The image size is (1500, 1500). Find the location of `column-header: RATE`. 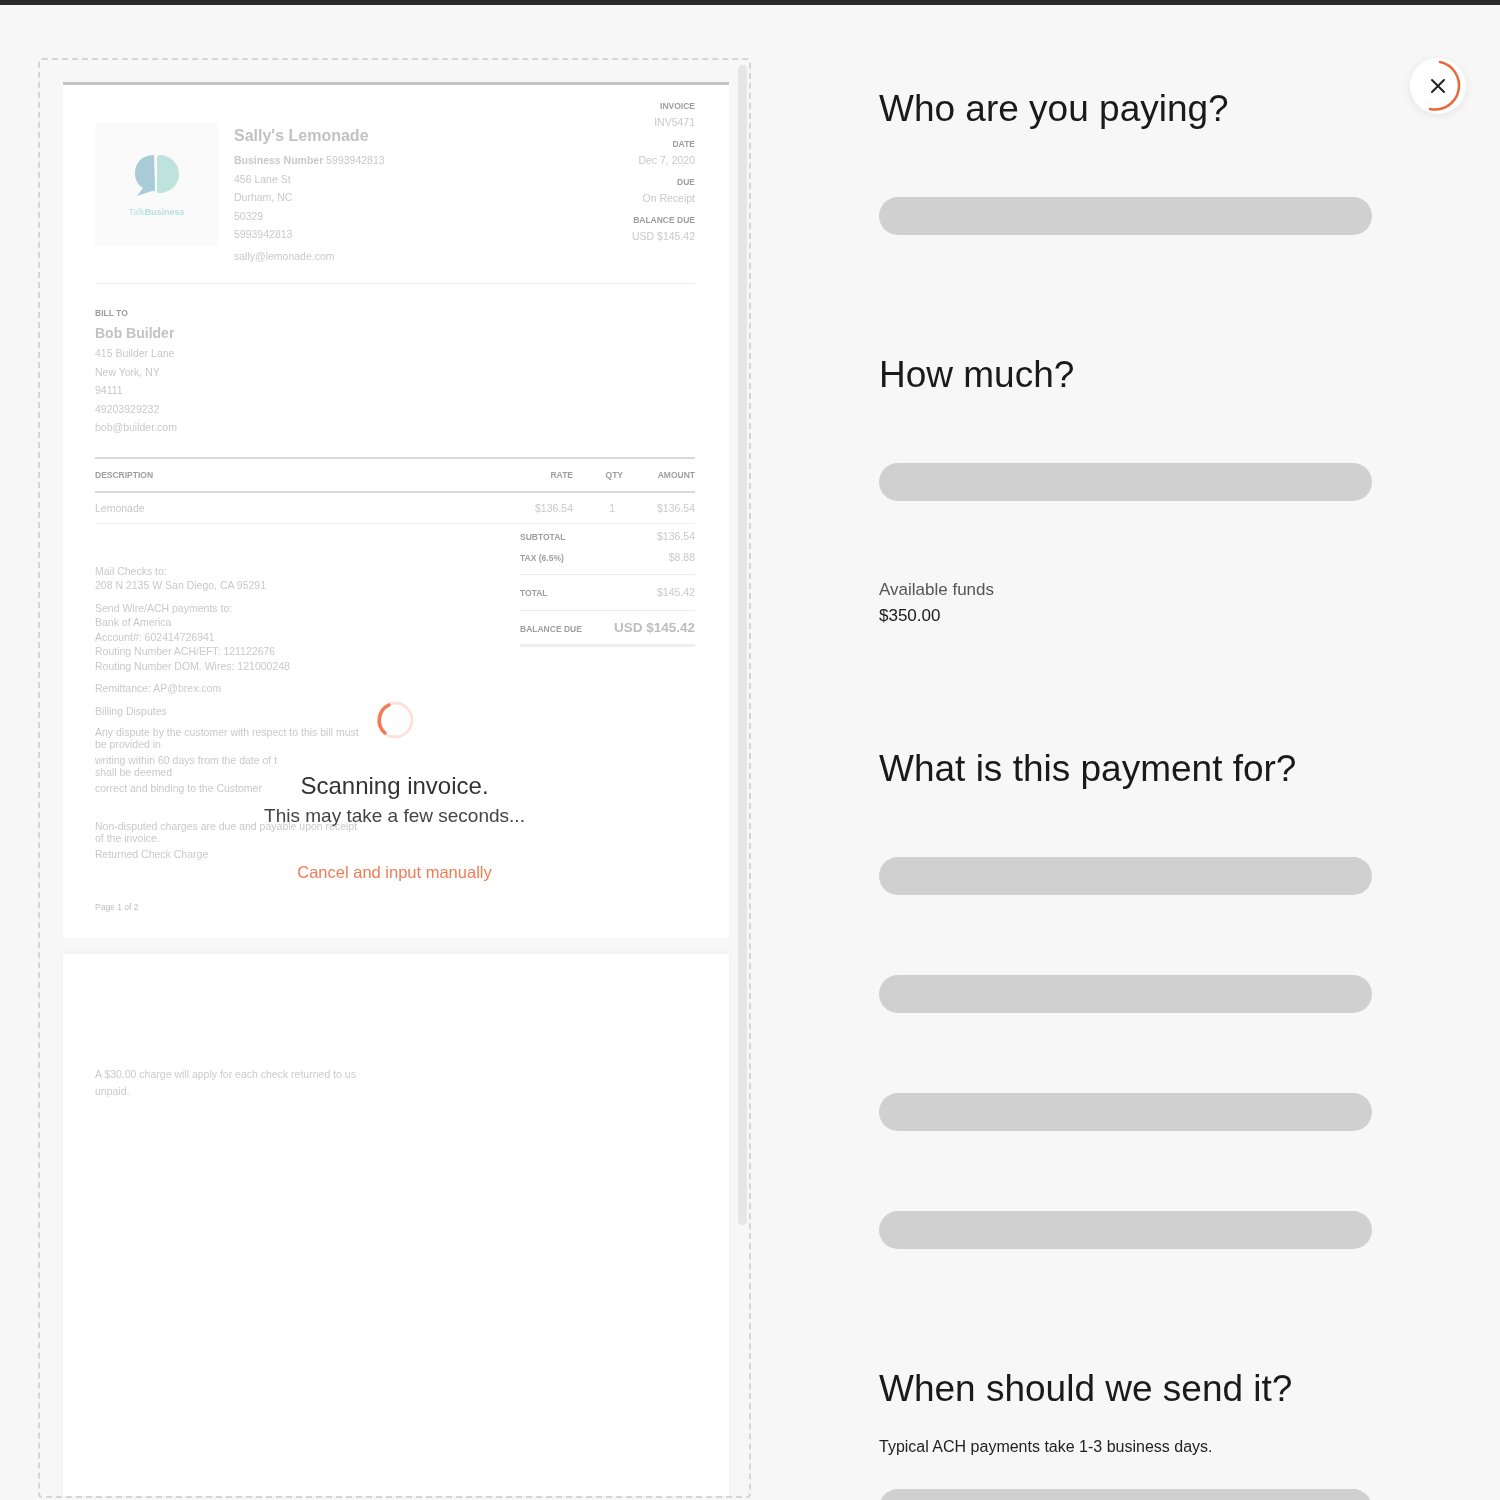

column-header: RATE is located at coordinates (533, 474).